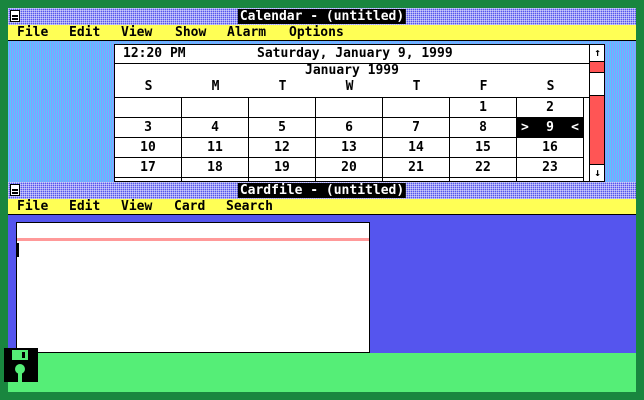  I want to click on disk-shutter, so click(20, 355).